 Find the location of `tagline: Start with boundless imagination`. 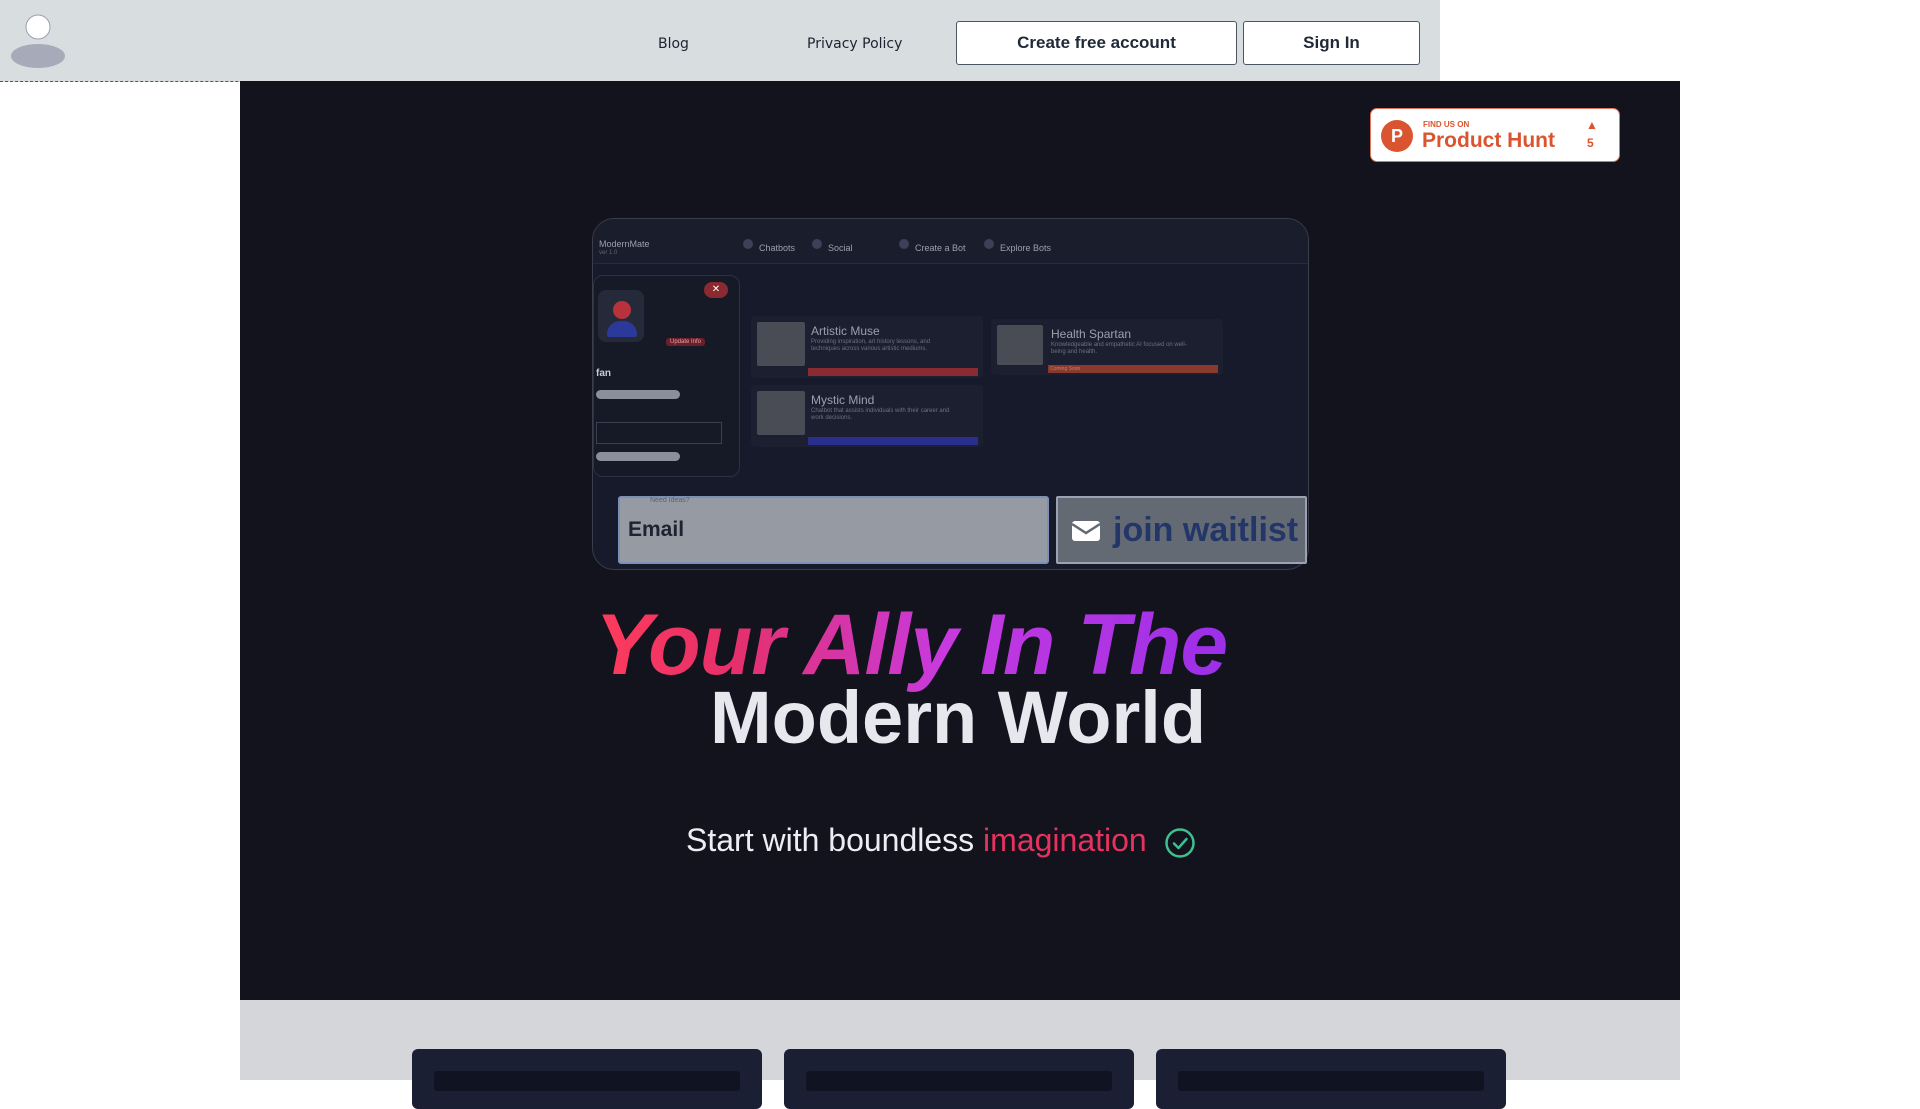

tagline: Start with boundless imagination is located at coordinates (941, 840).